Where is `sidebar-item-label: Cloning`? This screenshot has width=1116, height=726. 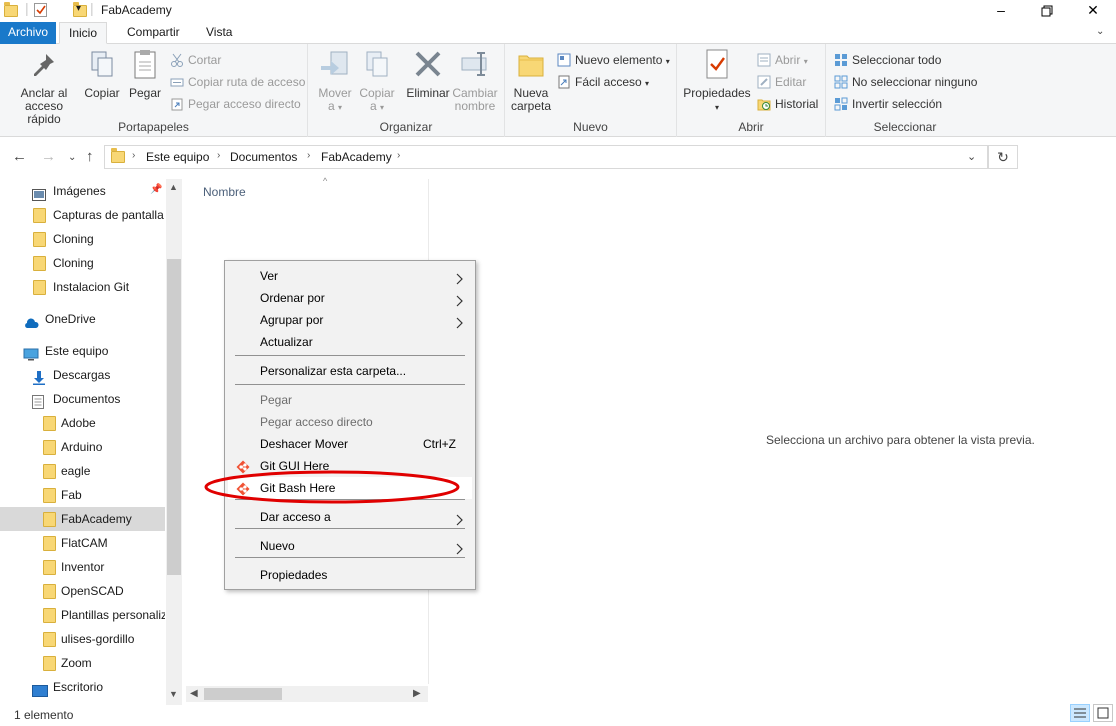 sidebar-item-label: Cloning is located at coordinates (73, 263).